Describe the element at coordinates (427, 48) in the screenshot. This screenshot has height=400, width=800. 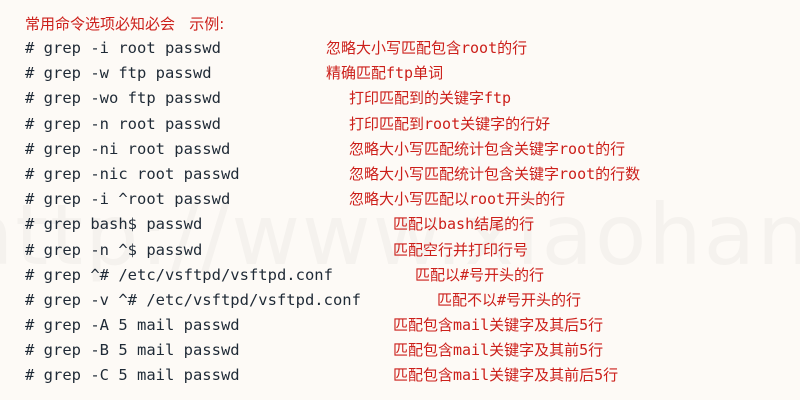
I see `command-description: 忽略大小写匹配包含root的行` at that location.